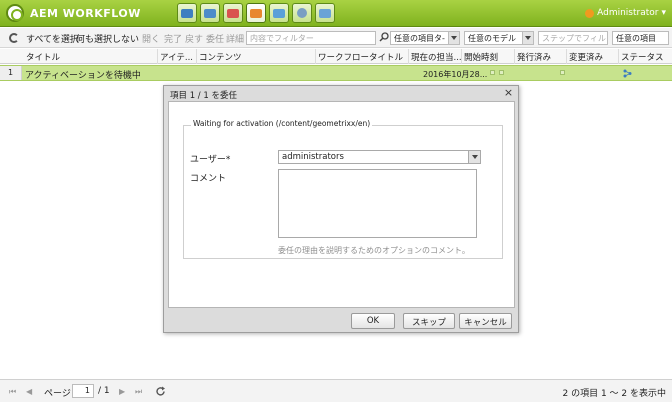  I want to click on user-icon, so click(590, 13).